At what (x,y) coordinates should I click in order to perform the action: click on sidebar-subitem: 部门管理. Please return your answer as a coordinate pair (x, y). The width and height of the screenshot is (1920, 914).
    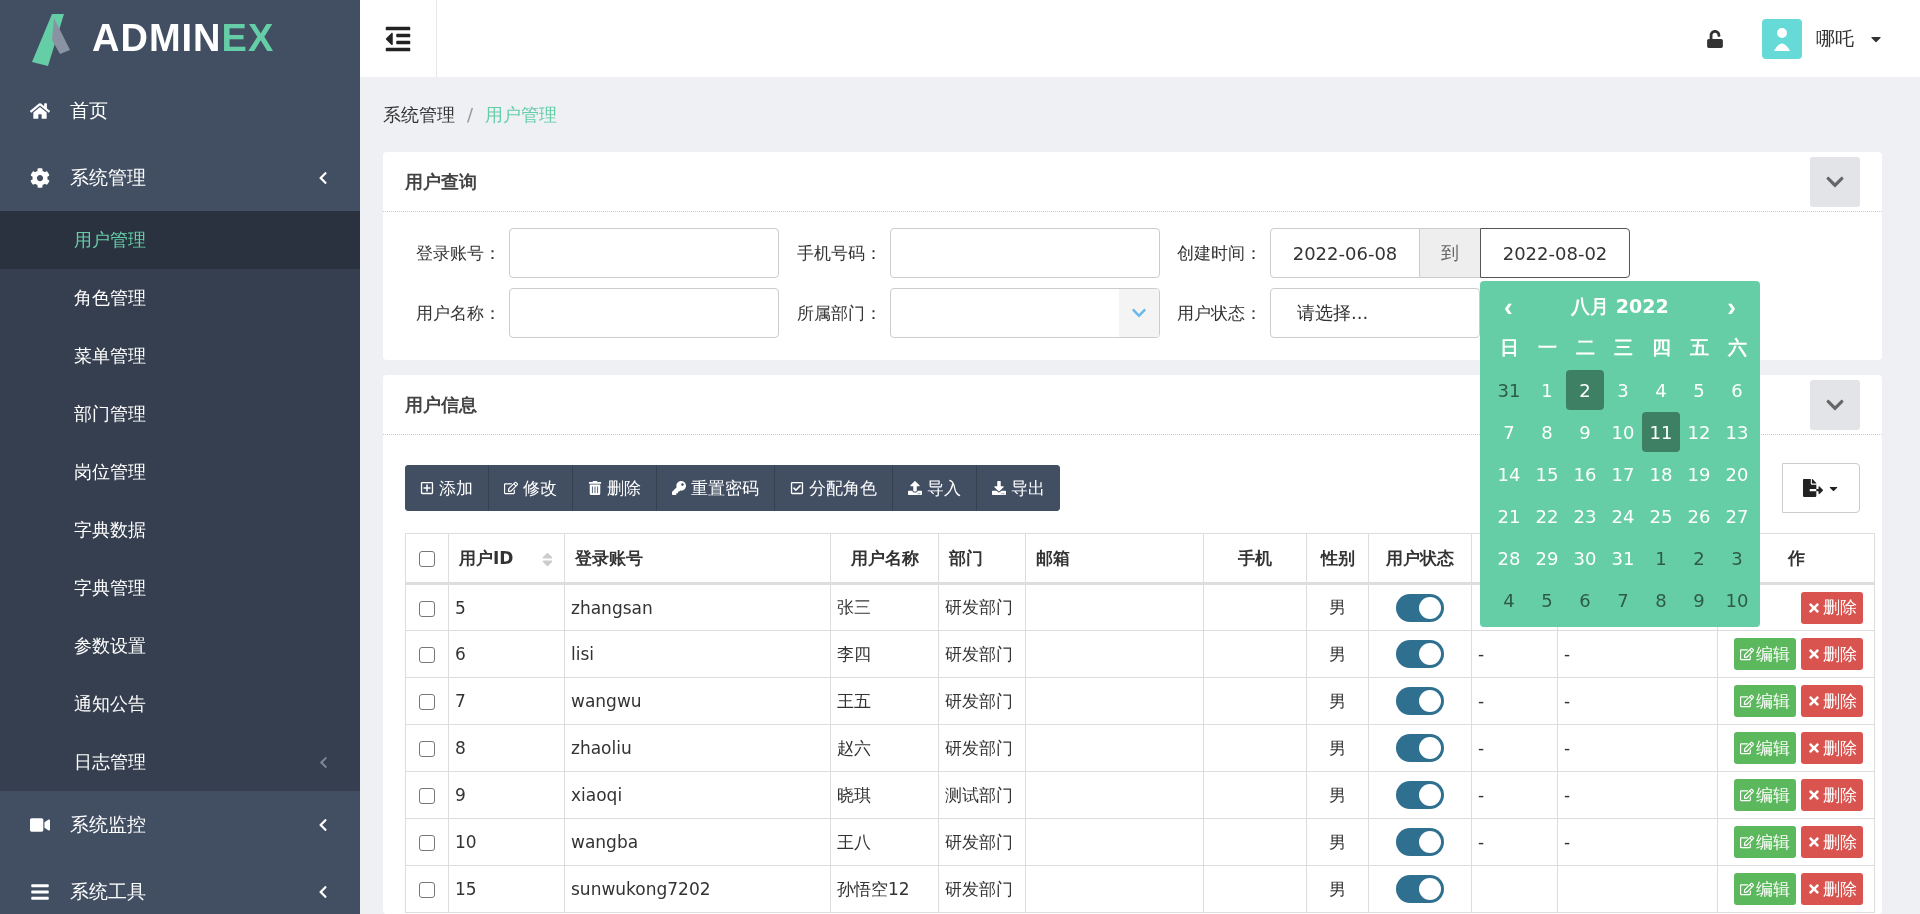
    Looking at the image, I should click on (180, 414).